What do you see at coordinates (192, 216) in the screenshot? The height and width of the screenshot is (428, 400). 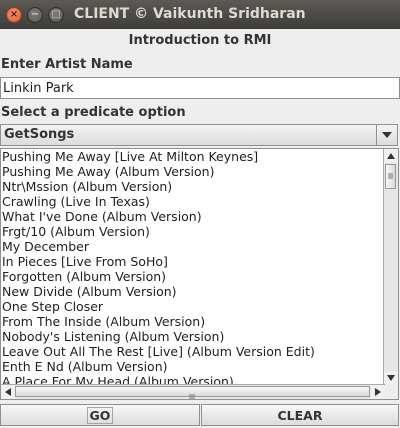 I see `list-item: What I've Done (Album Version)` at bounding box center [192, 216].